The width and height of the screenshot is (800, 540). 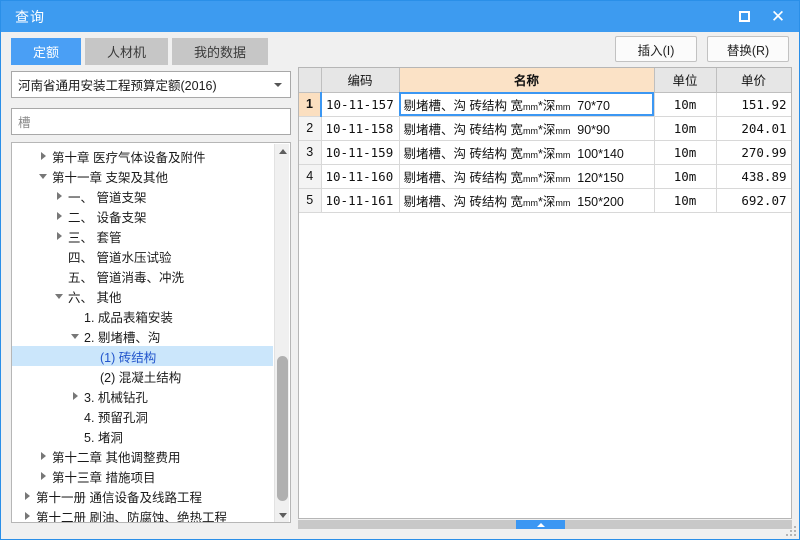 What do you see at coordinates (360, 152) in the screenshot?
I see `cell-code: 10-11-159` at bounding box center [360, 152].